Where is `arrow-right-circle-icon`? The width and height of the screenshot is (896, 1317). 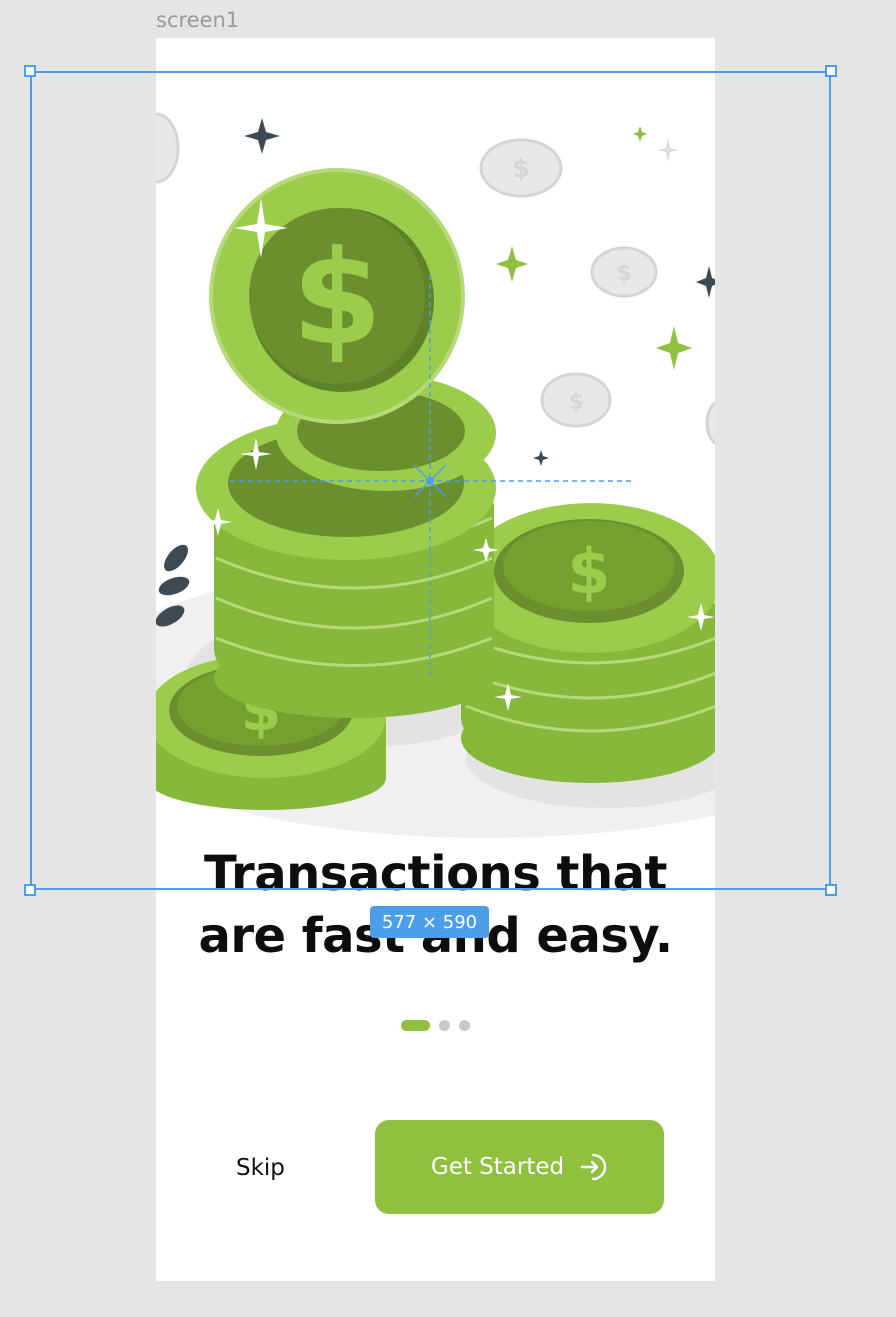 arrow-right-circle-icon is located at coordinates (593, 1167).